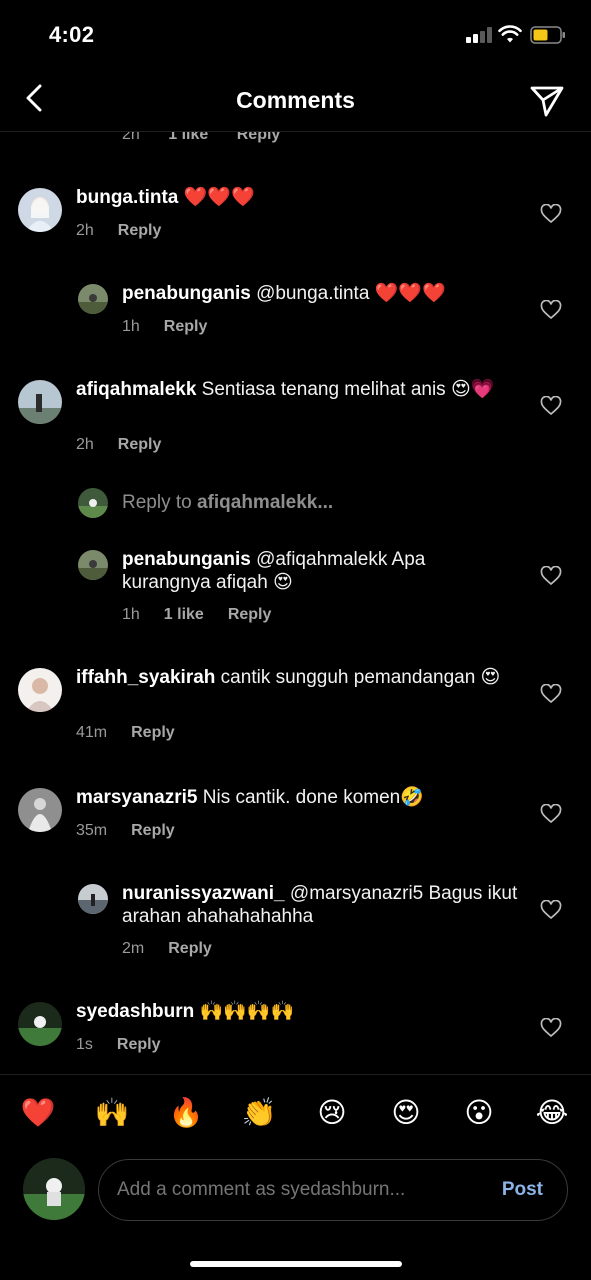 Image resolution: width=591 pixels, height=1280 pixels. I want to click on emoji-clapping-button: 👏, so click(259, 1113).